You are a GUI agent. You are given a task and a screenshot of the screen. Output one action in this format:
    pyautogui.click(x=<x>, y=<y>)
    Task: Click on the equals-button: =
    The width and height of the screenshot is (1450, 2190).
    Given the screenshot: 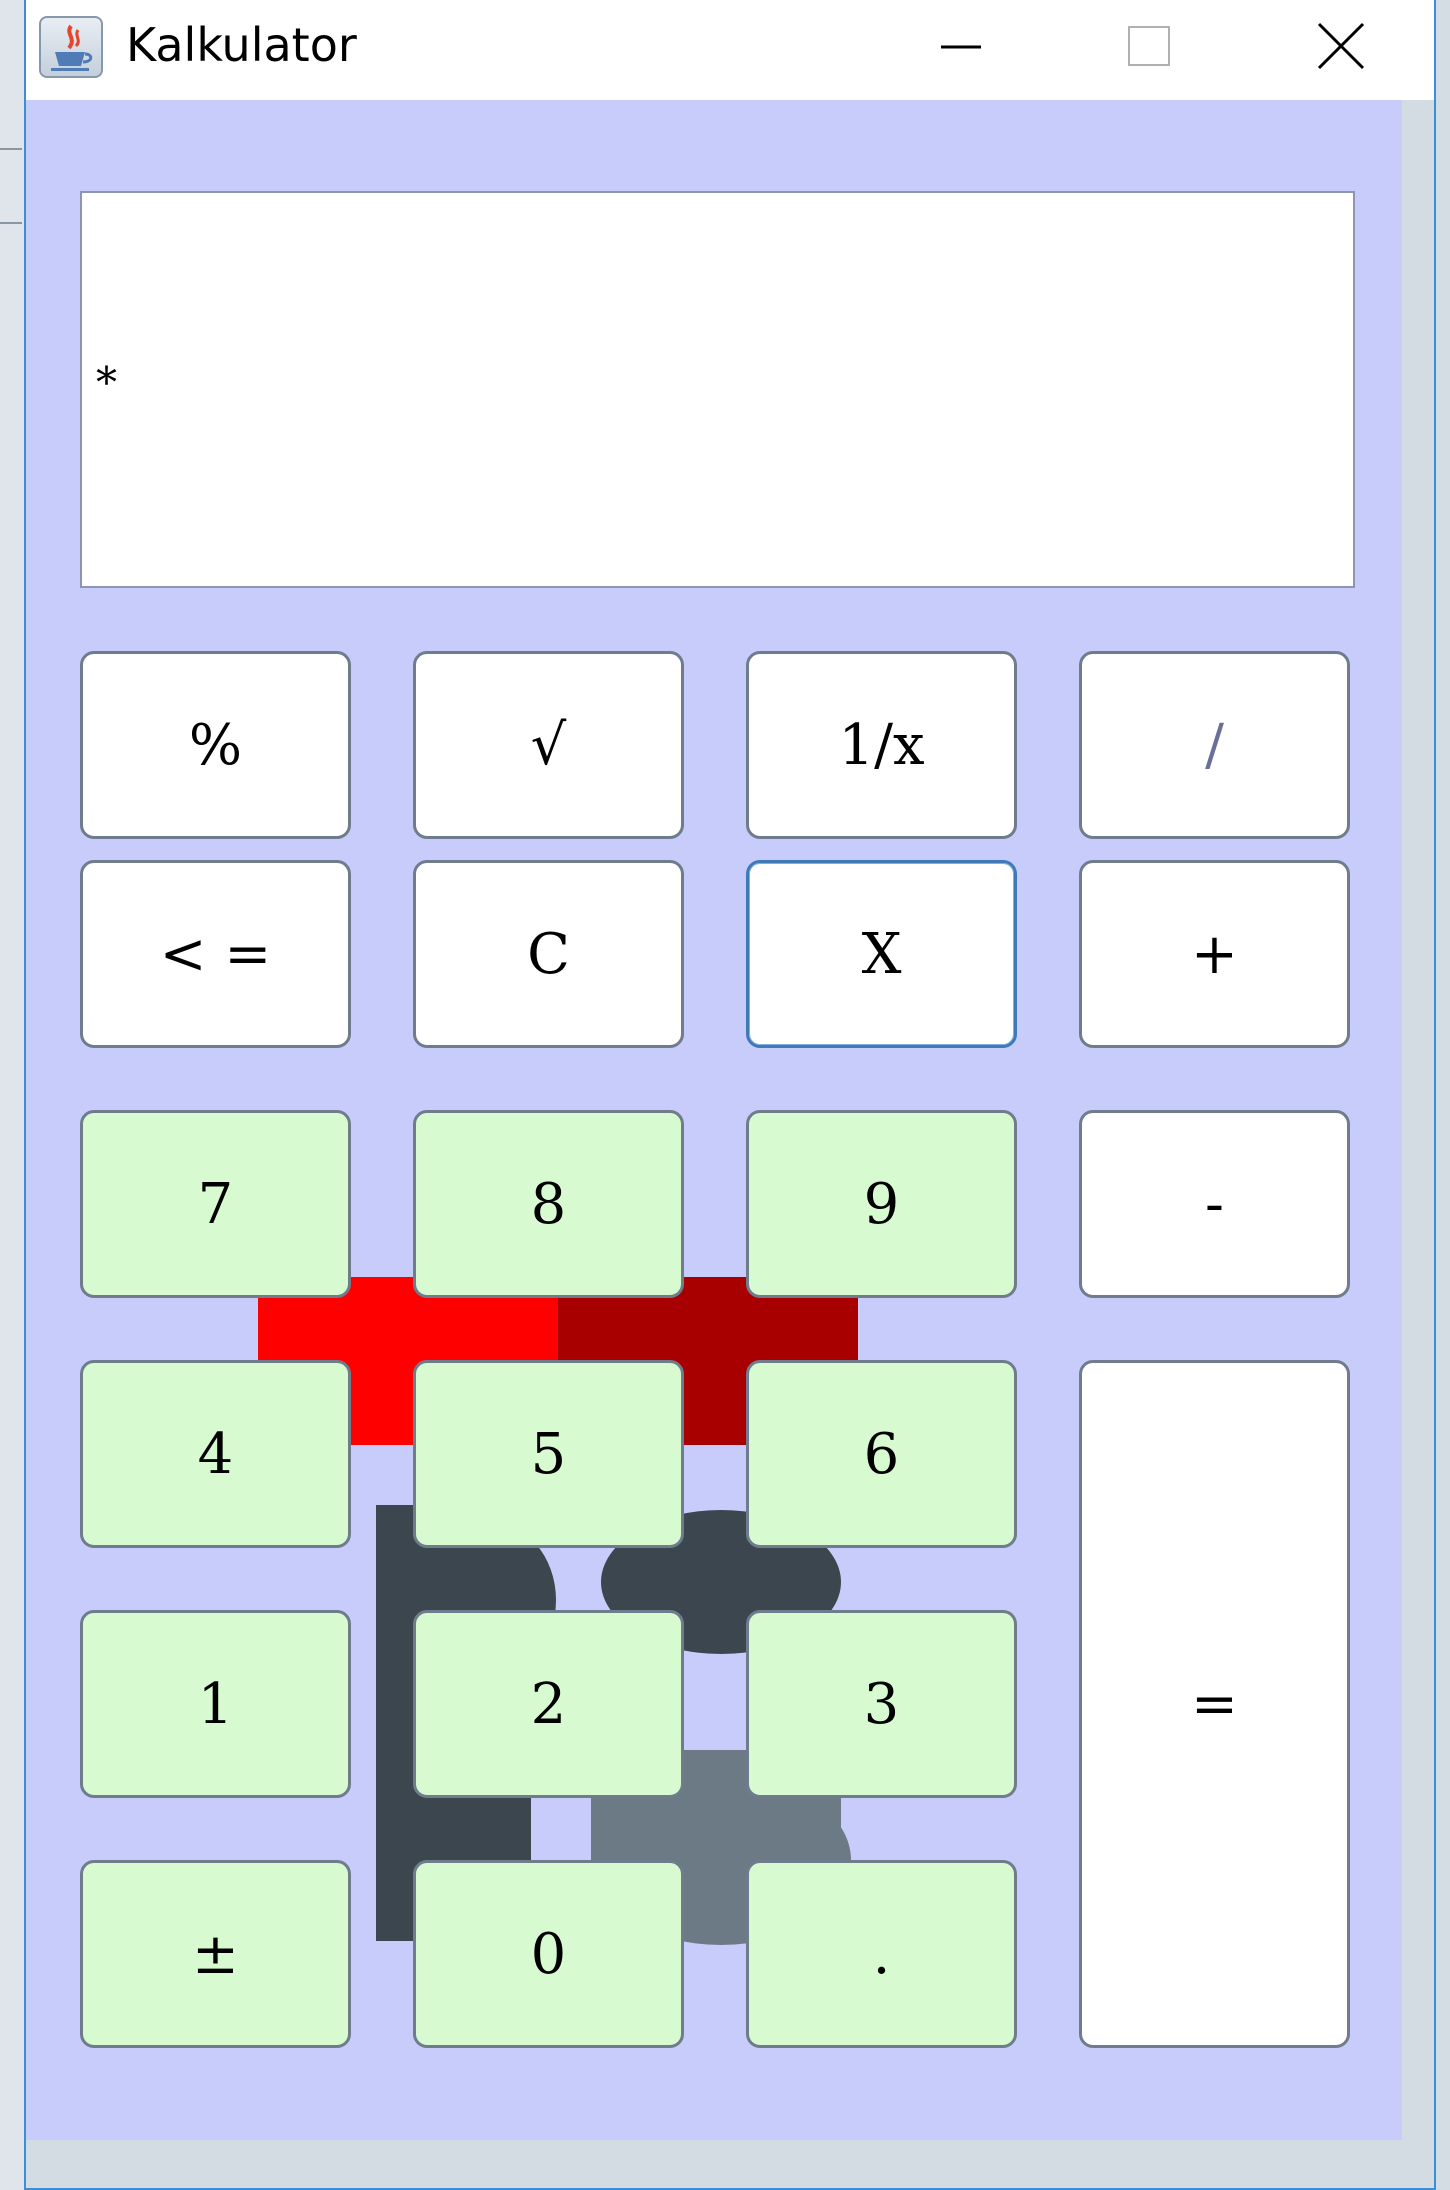 What is the action you would take?
    pyautogui.click(x=1214, y=1704)
    